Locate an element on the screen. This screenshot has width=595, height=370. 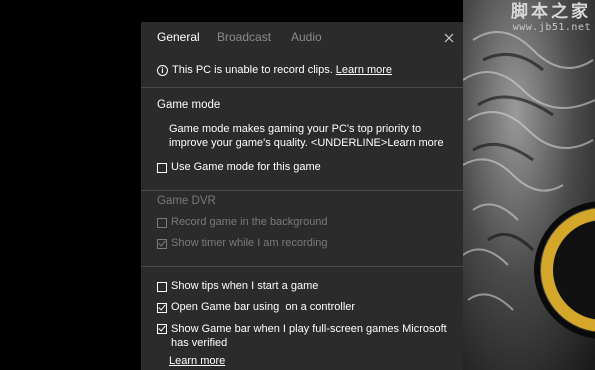
tab-audio: Audio is located at coordinates (306, 37).